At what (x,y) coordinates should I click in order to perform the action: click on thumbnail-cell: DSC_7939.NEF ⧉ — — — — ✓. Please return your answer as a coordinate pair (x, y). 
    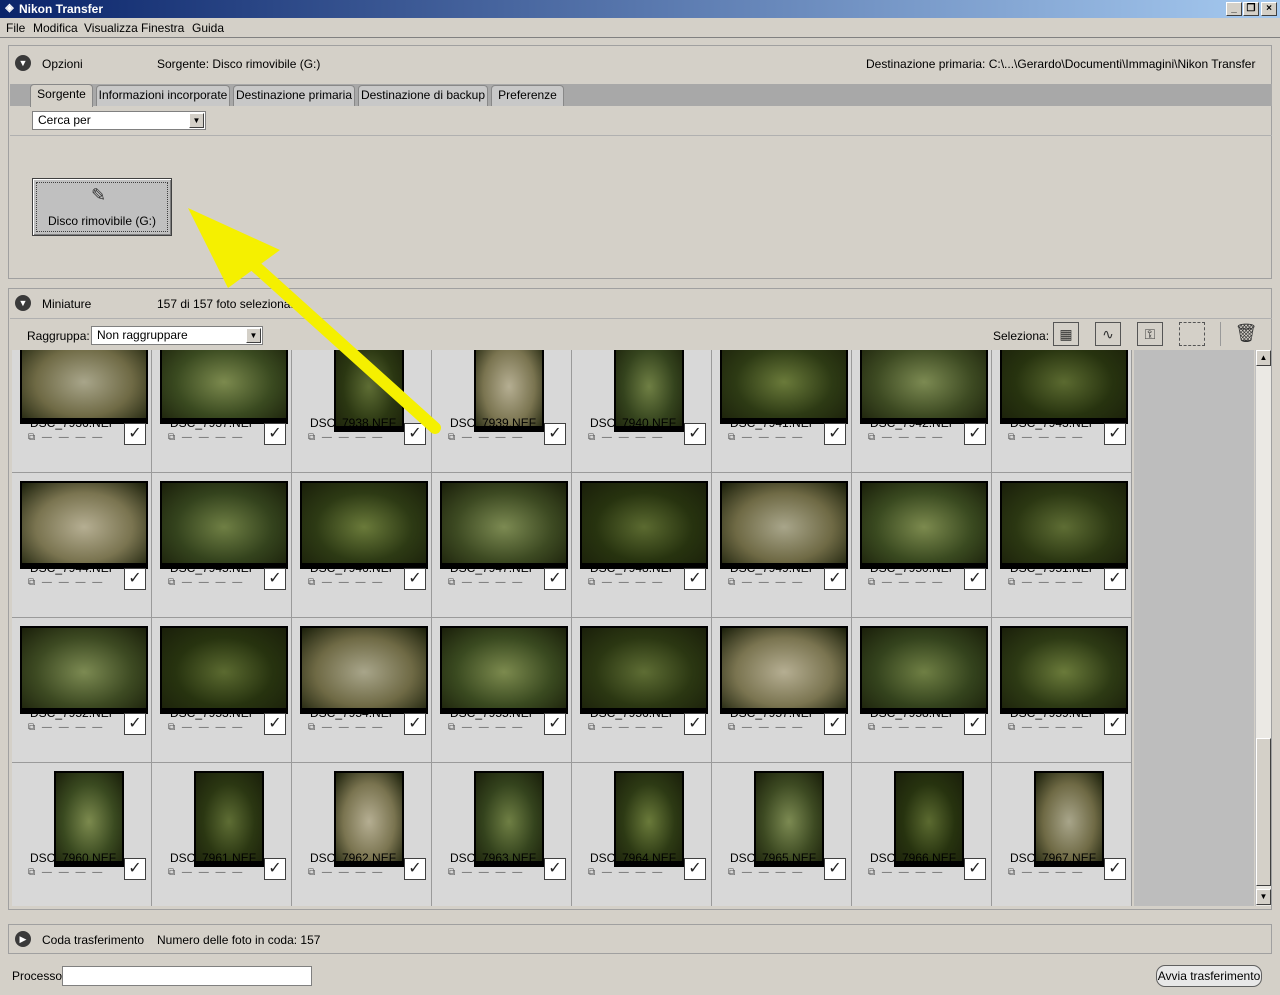
    Looking at the image, I should click on (502, 411).